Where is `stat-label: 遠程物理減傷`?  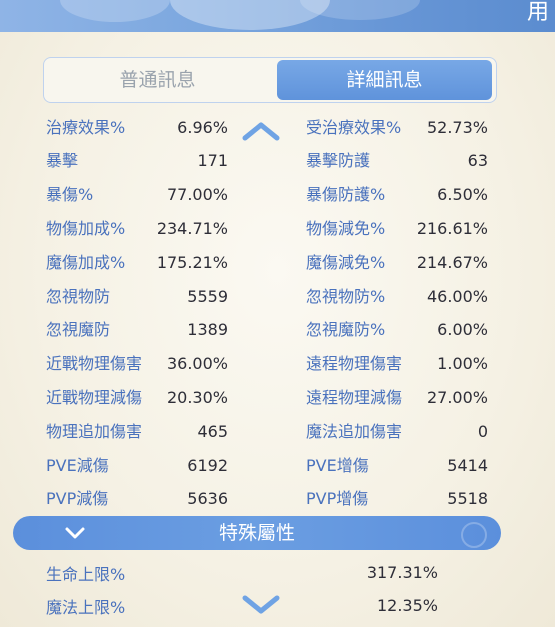
stat-label: 遠程物理減傷 is located at coordinates (354, 397).